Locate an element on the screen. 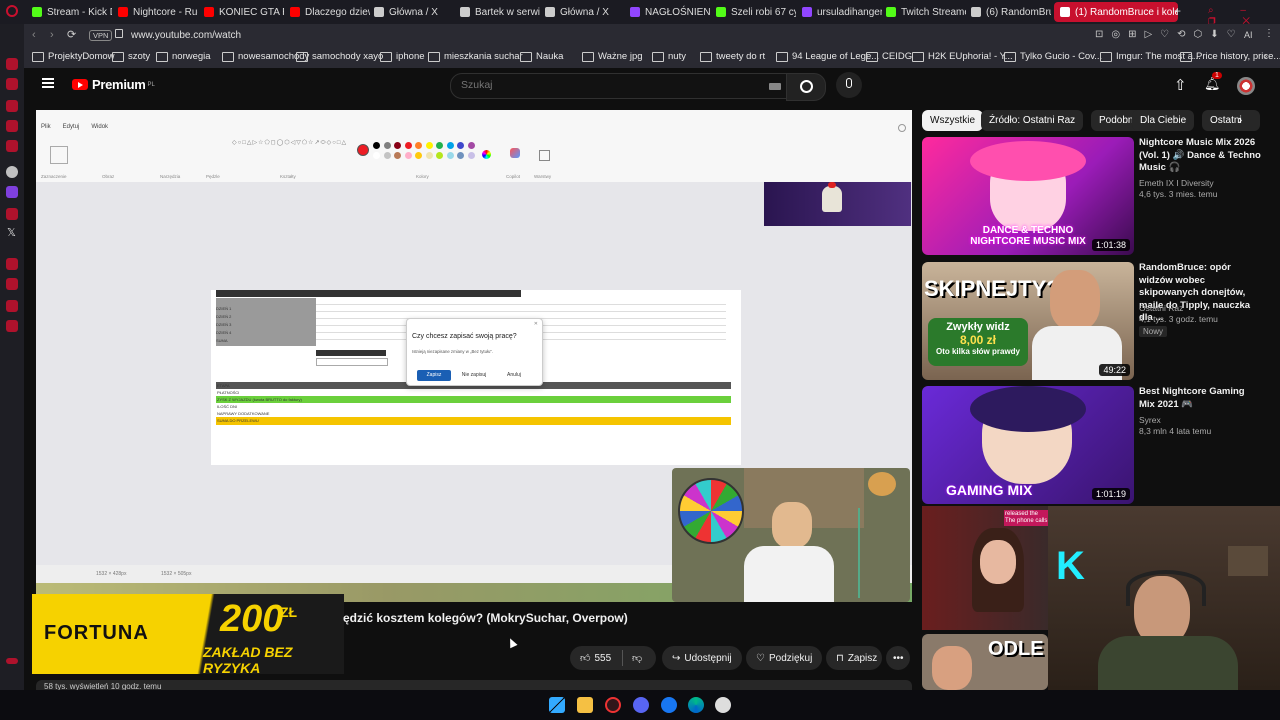  chip-latest: Ostatni is located at coordinates (1231, 120).